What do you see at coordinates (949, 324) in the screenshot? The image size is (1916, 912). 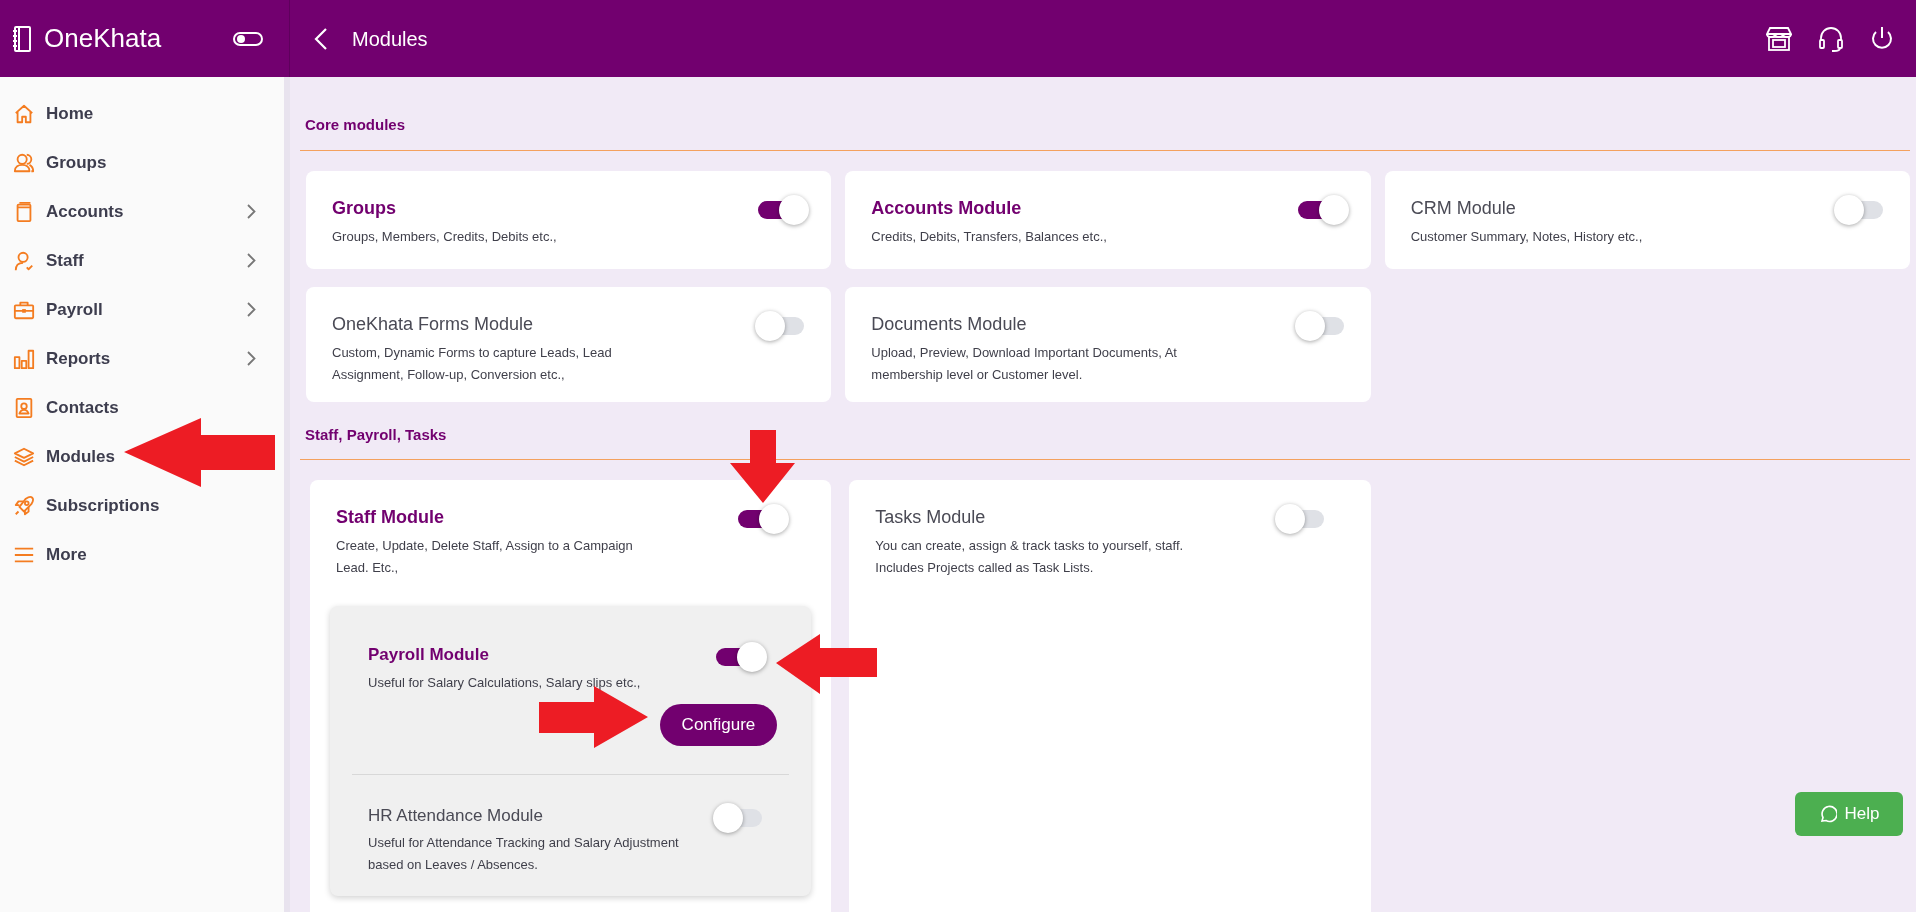 I see `module-title: Documents Module` at bounding box center [949, 324].